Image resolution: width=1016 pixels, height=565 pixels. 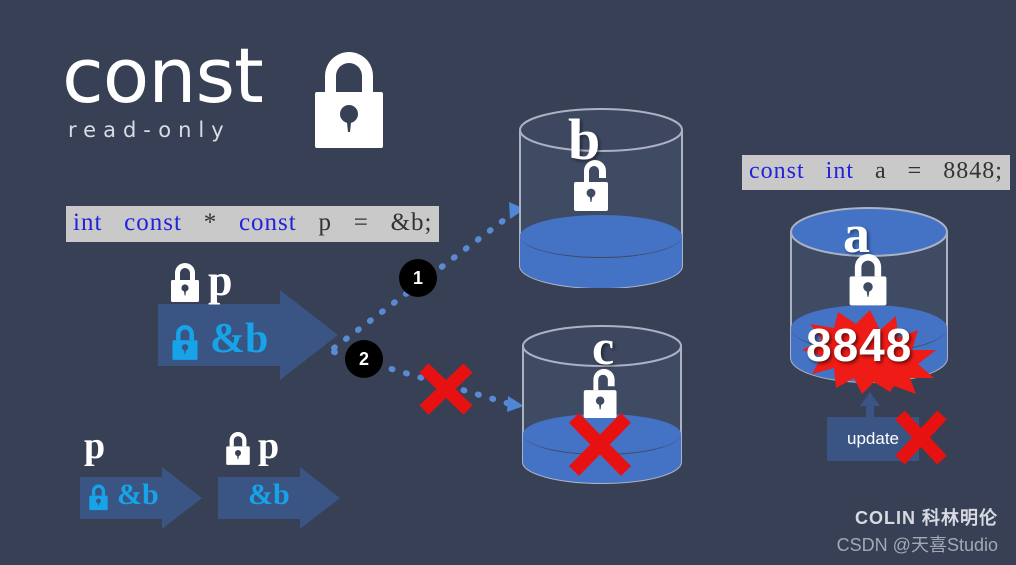 I want to click on watermark-brand: COLIN 科林明伦, so click(x=926, y=518).